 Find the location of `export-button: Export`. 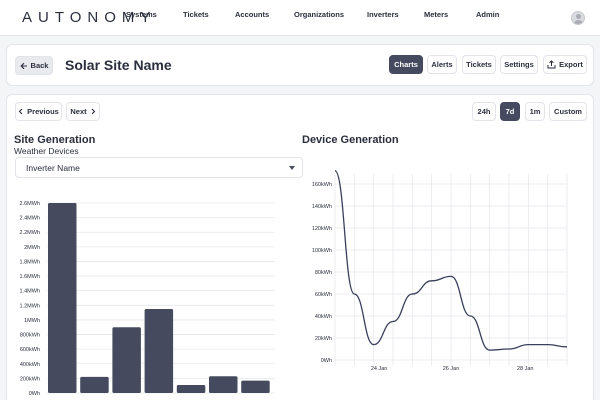

export-button: Export is located at coordinates (565, 64).